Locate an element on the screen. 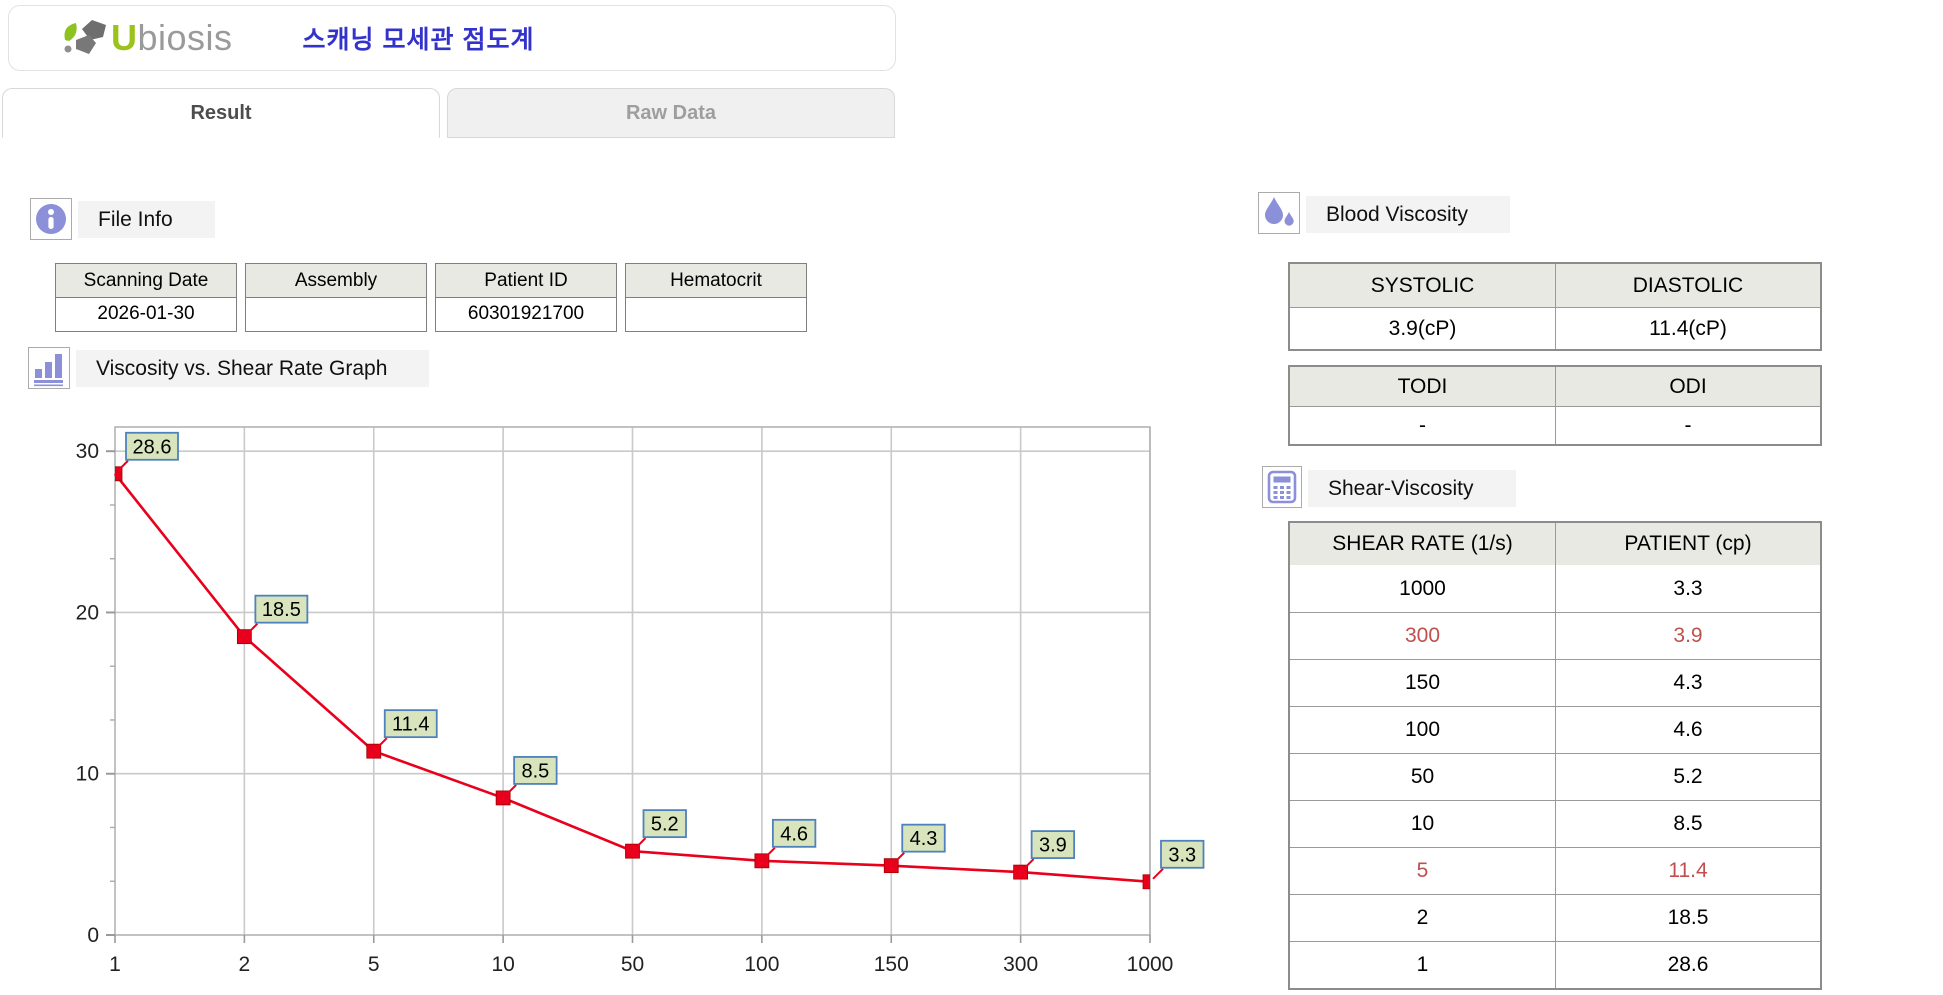 The height and width of the screenshot is (995, 1943). logo-wordmark: Ubiosis is located at coordinates (172, 38).